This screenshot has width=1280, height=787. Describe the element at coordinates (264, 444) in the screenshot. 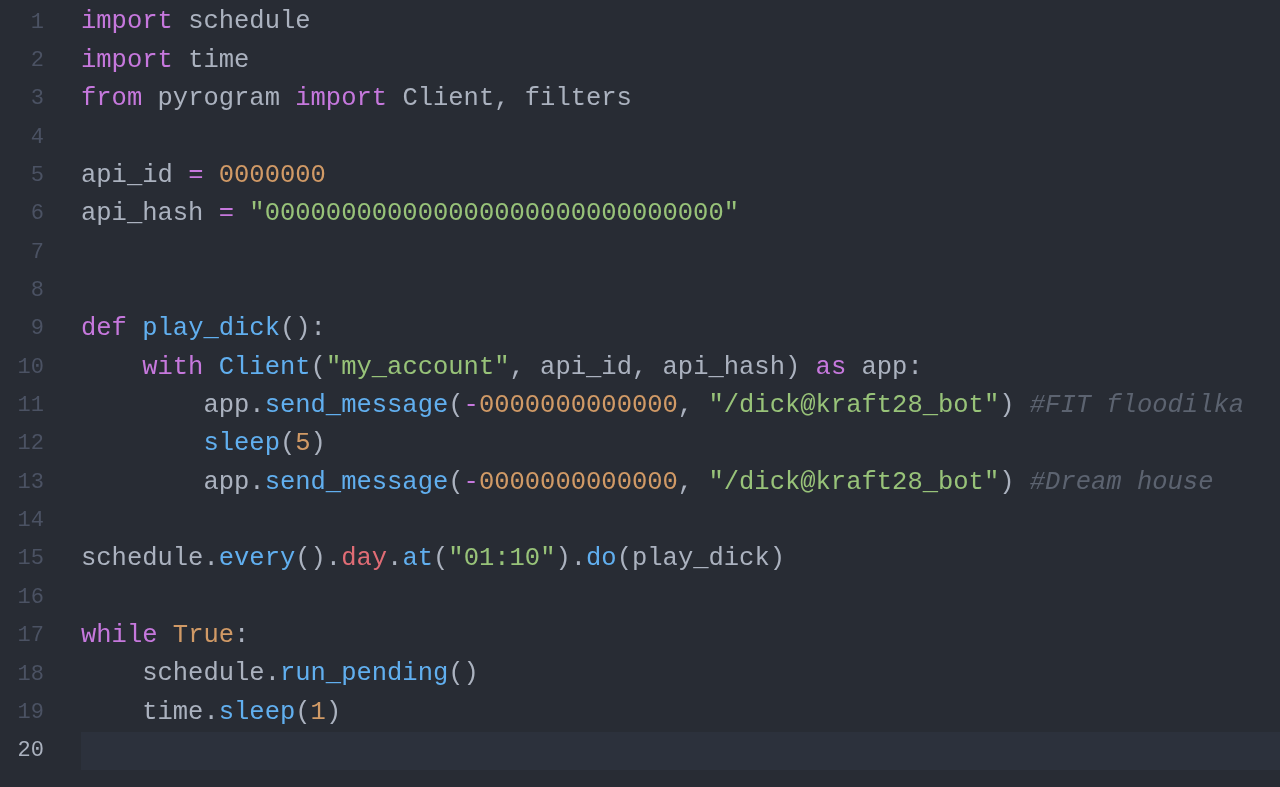

I see `code-line: sleep(5)` at that location.